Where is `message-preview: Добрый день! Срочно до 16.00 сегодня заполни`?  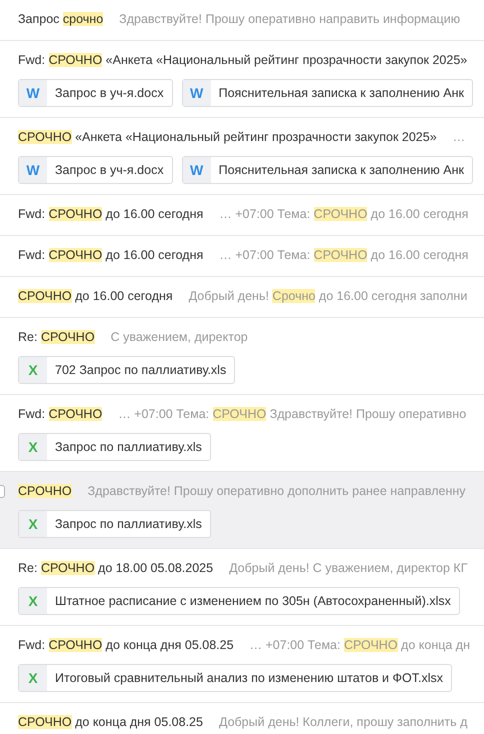
message-preview: Добрый день! Срочно до 16.00 сегодня заполни is located at coordinates (328, 296).